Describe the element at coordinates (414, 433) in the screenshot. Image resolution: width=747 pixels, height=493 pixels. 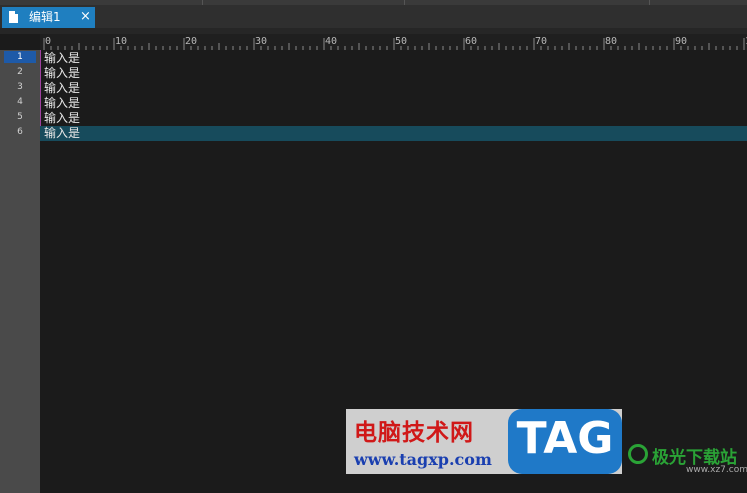
I see `watermark-chinese-text: 电脑技术网` at that location.